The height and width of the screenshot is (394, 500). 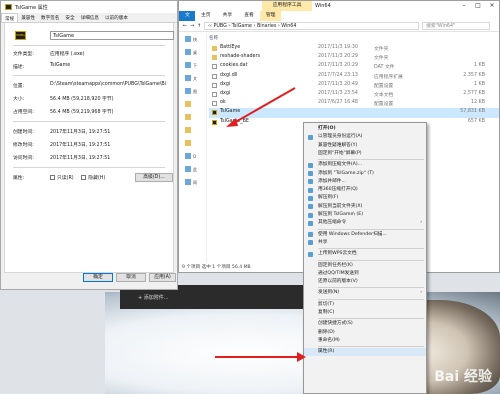 I want to click on menu-item: 用360压缩打开(Q), so click(x=365, y=190).